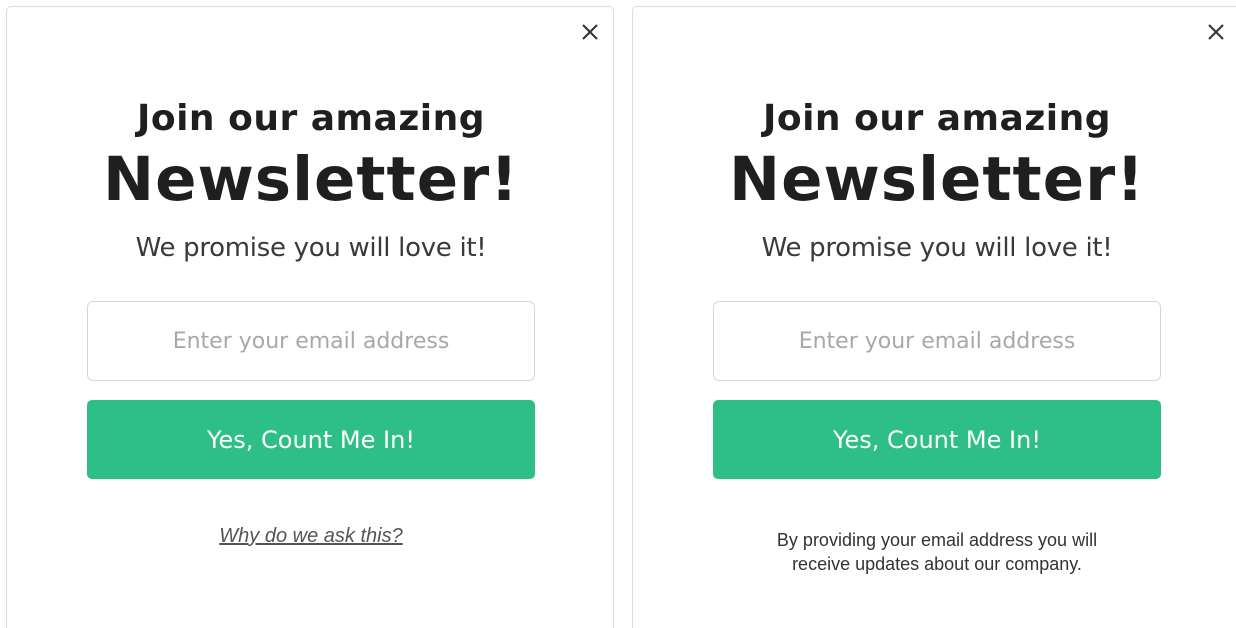 The width and height of the screenshot is (1236, 628). Describe the element at coordinates (937, 564) in the screenshot. I see `disclaimer-line: receive updates about our company.` at that location.